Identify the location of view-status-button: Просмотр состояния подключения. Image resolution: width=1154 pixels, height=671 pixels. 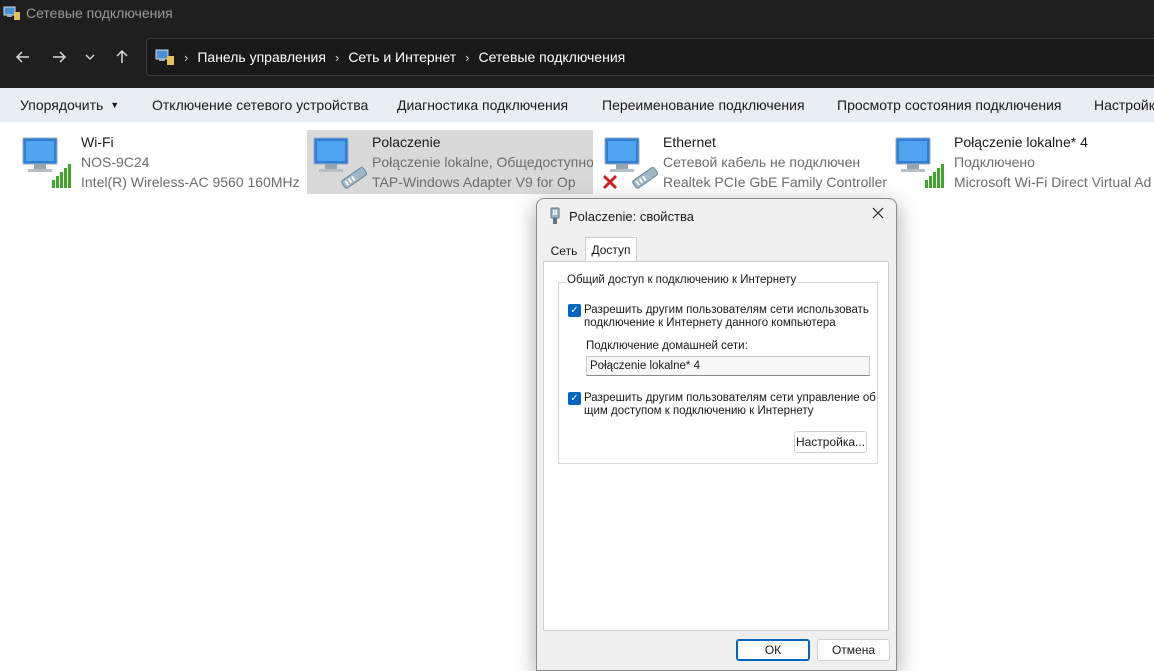
(949, 105).